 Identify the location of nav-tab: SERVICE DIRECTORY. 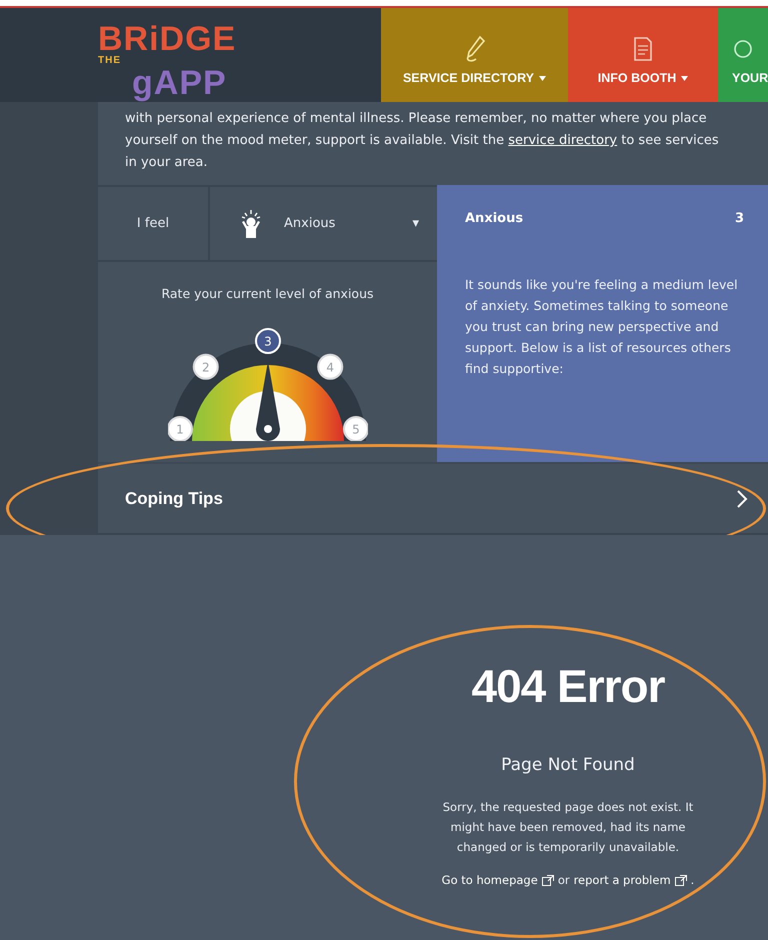
(474, 55).